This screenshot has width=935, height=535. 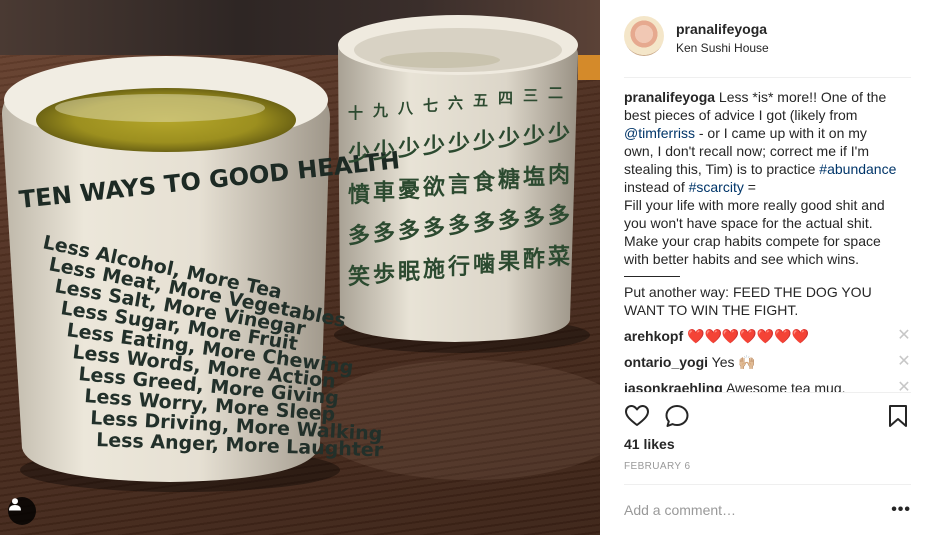 I want to click on cup-kanji: 三, so click(x=530, y=96).